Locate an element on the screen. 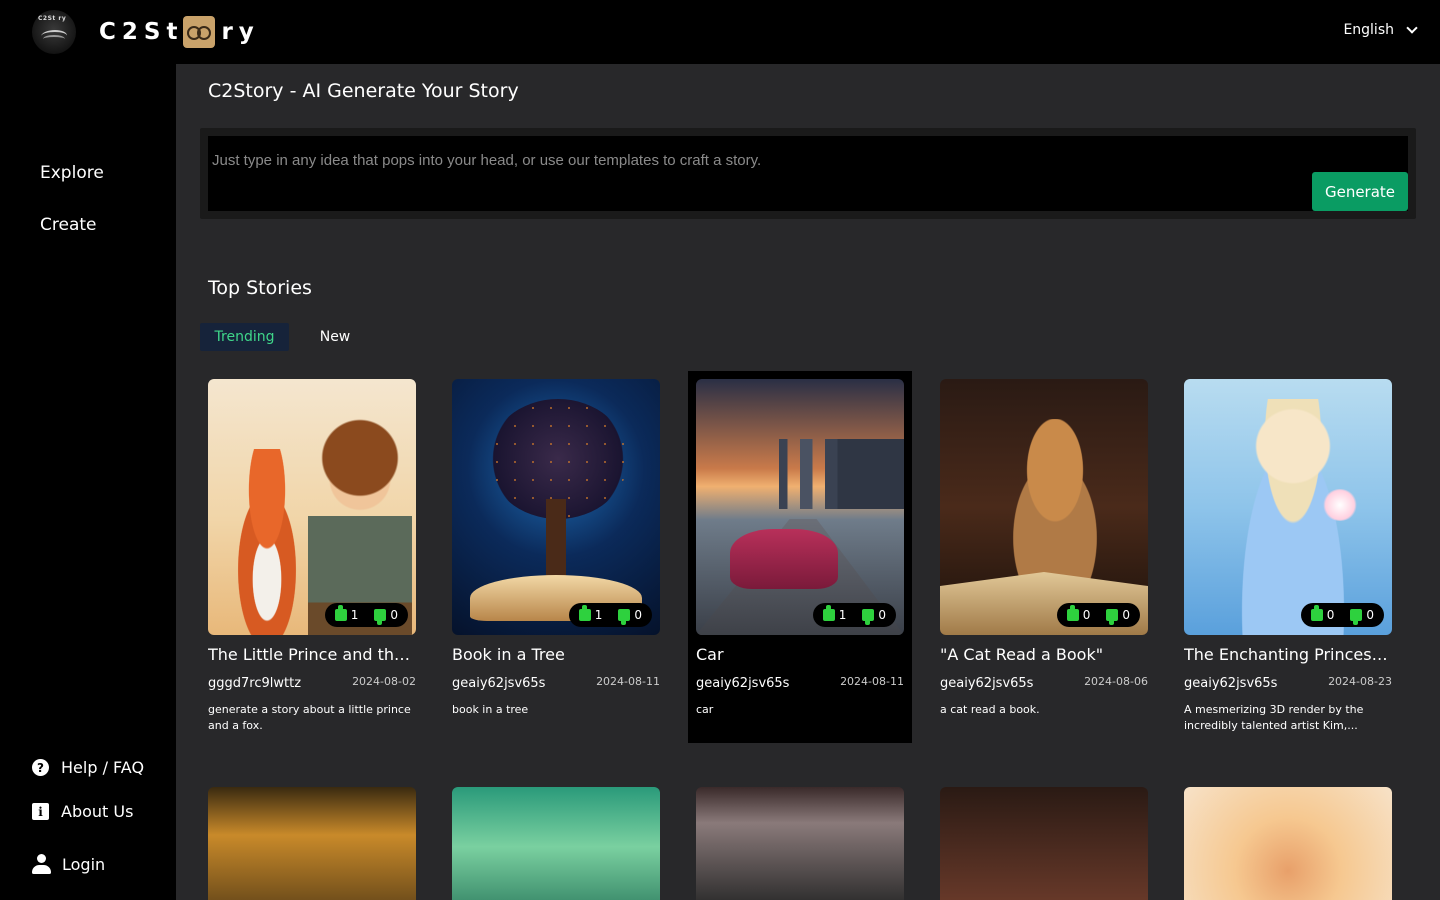  story-prompt-input is located at coordinates (757, 160).